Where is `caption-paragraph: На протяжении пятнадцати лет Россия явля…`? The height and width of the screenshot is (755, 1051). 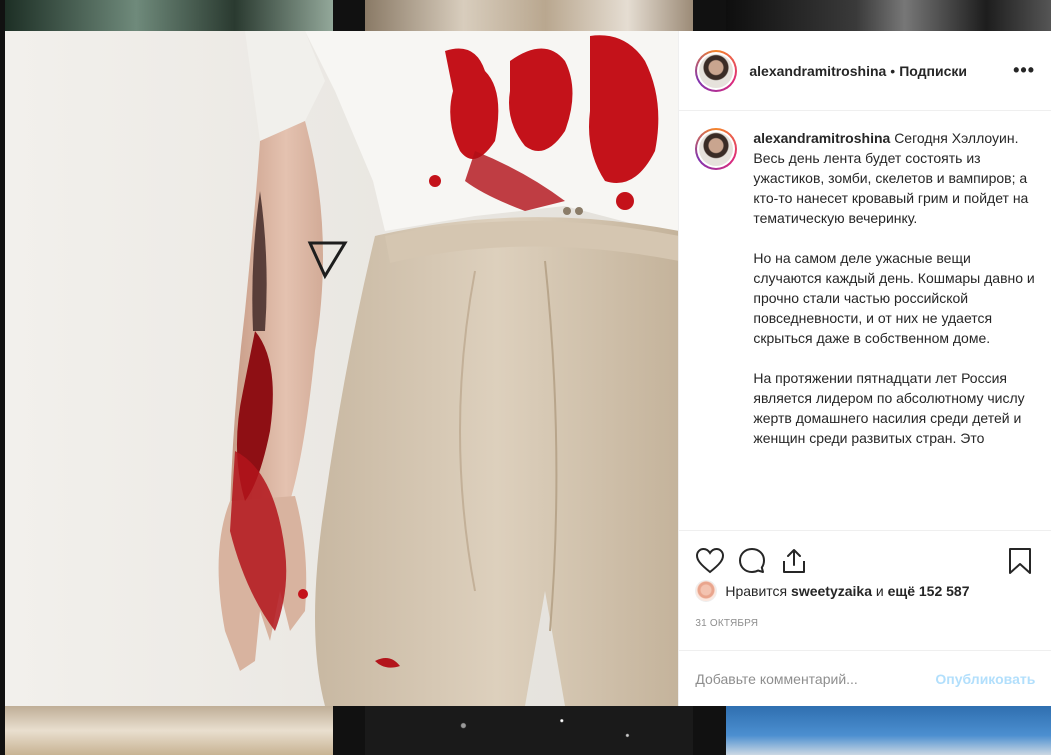
caption-paragraph: На протяжении пятнадцати лет Россия явля… is located at coordinates (889, 408).